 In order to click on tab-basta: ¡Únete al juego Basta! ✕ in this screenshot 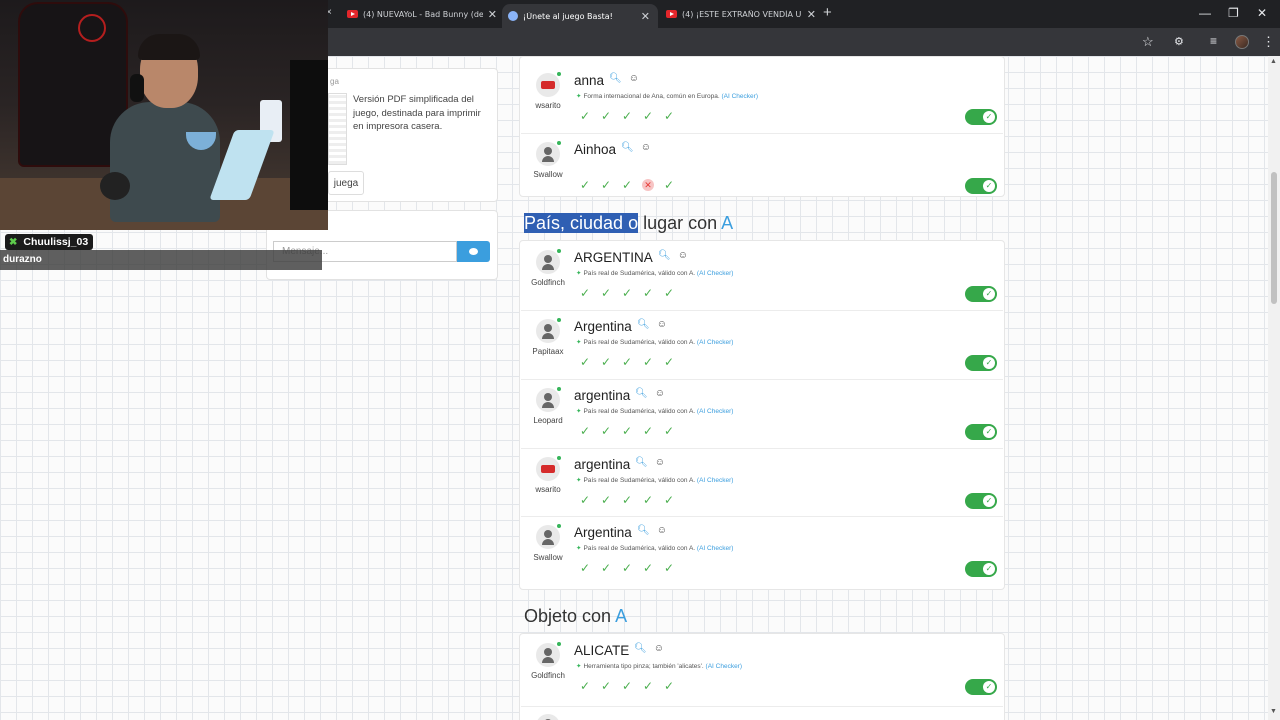, I will do `click(580, 16)`.